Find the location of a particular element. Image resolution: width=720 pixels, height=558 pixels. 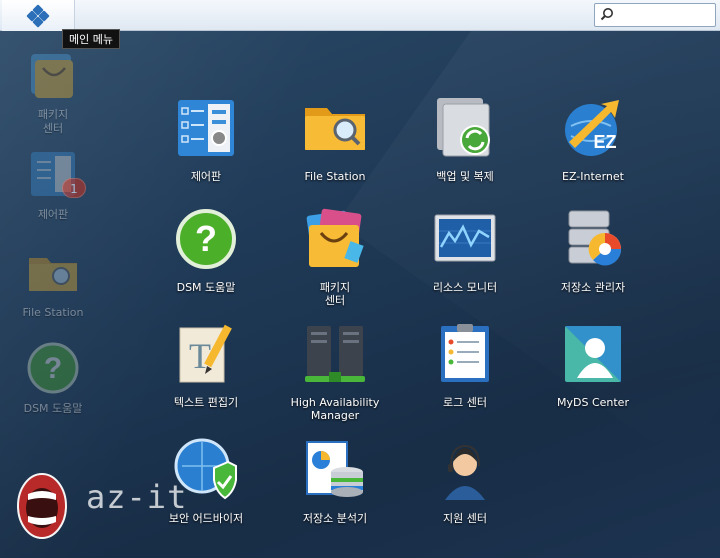

app-control-panel: 제어판 is located at coordinates (206, 139).